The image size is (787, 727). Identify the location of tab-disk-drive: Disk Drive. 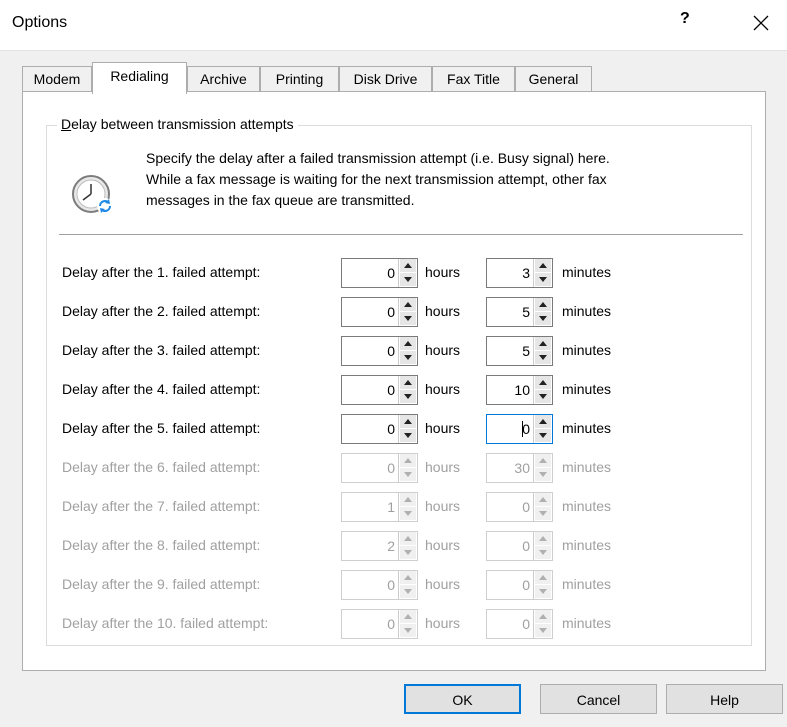
(385, 79).